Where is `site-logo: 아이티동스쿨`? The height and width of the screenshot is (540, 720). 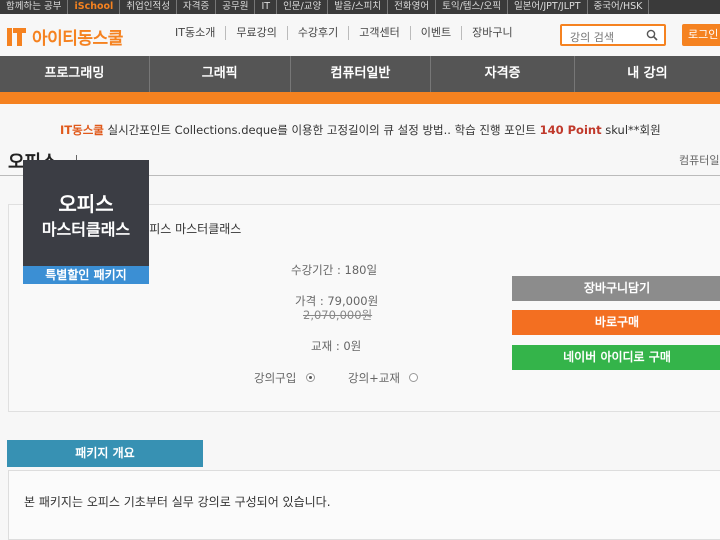
site-logo: 아이티동스쿨 is located at coordinates (64, 36).